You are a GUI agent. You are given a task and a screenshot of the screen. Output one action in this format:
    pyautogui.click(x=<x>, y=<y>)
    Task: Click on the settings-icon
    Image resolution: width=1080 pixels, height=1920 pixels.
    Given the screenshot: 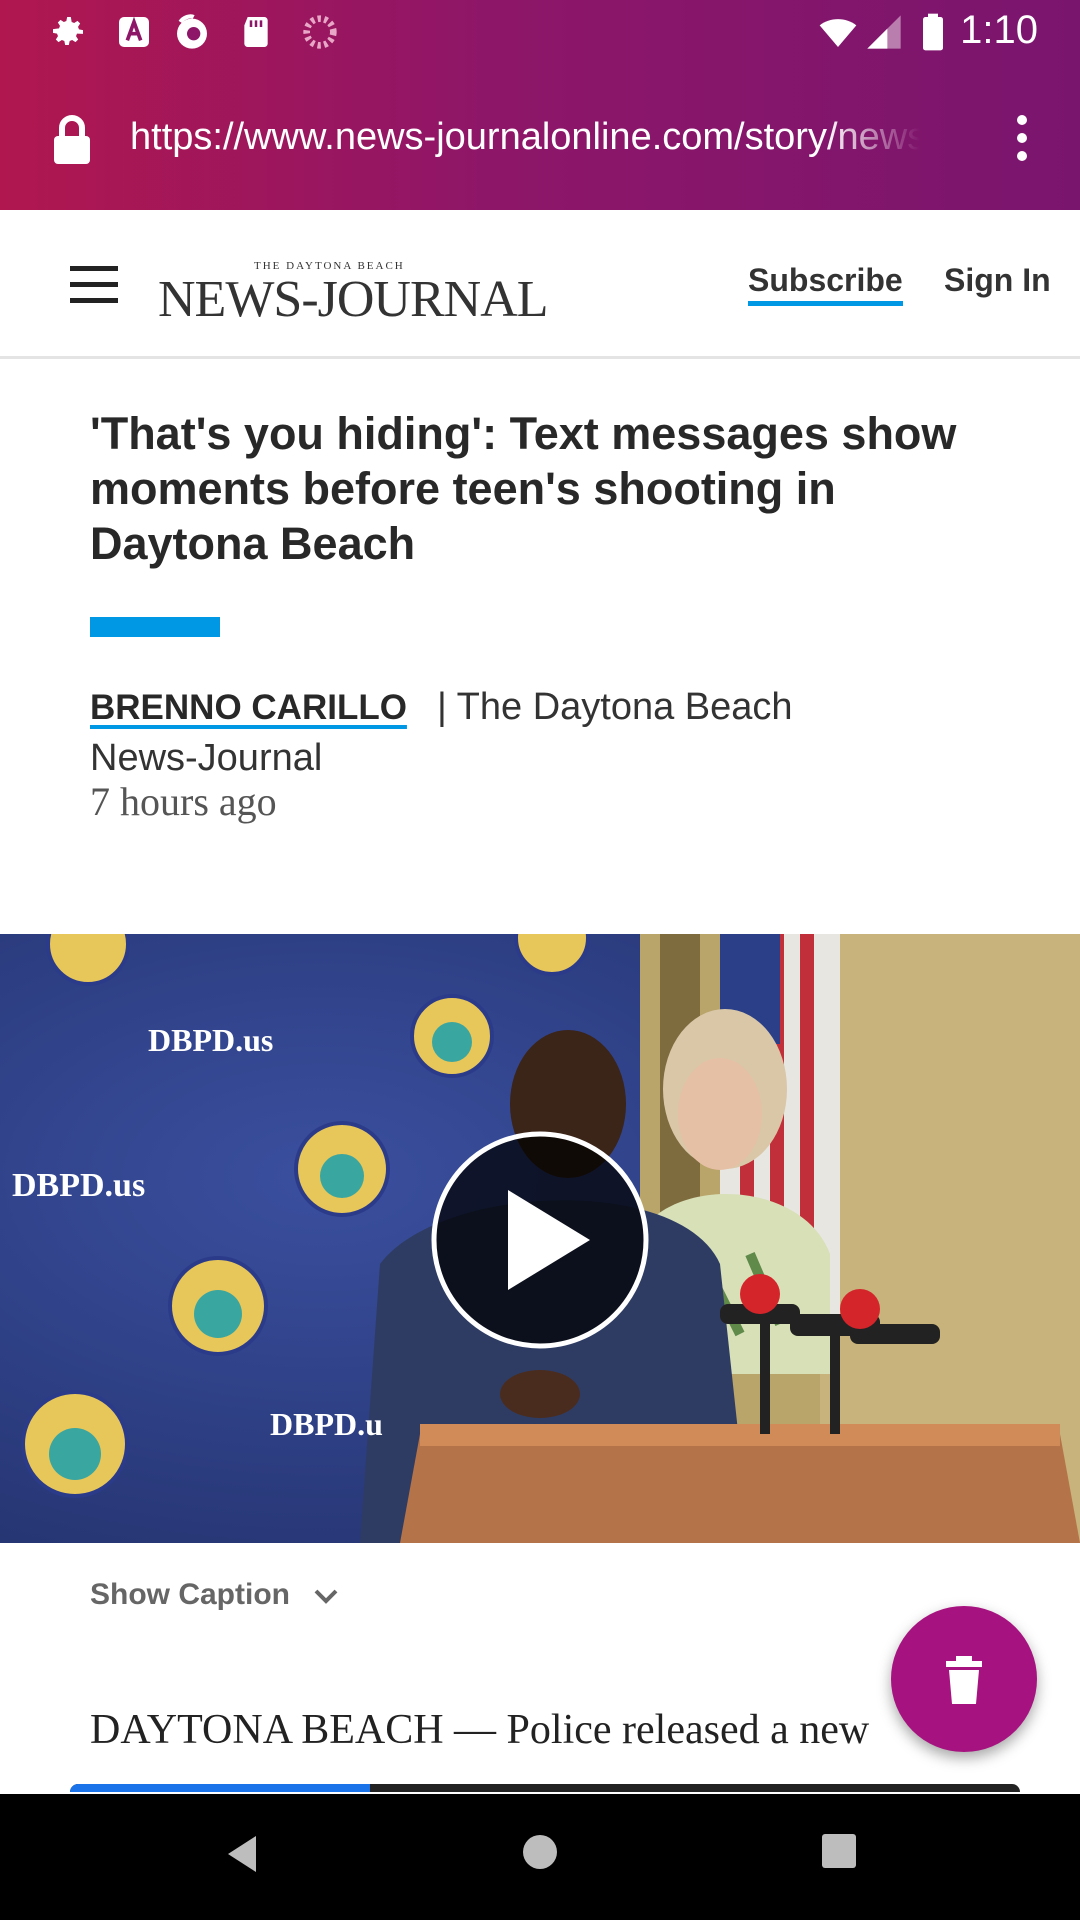 What is the action you would take?
    pyautogui.click(x=68, y=31)
    